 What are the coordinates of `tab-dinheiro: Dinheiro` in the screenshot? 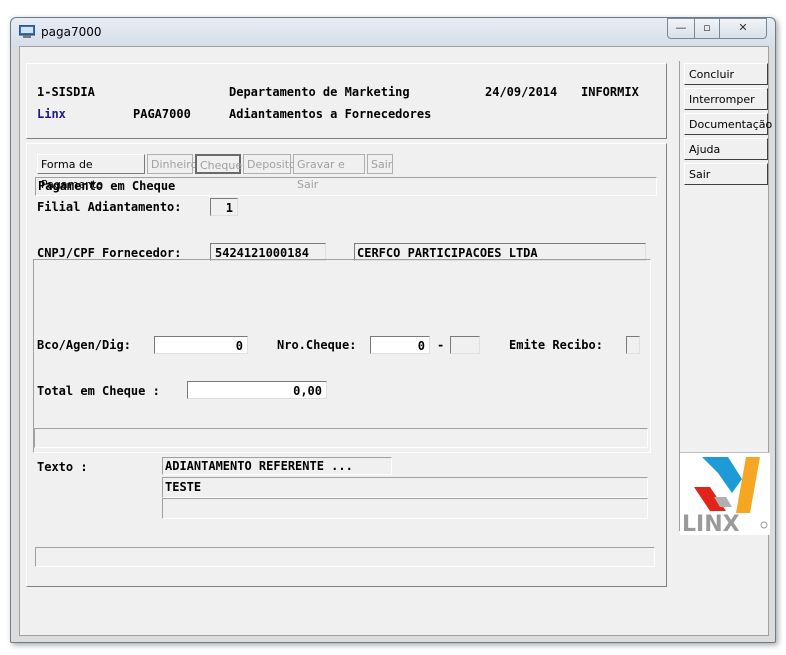 It's located at (172, 164).